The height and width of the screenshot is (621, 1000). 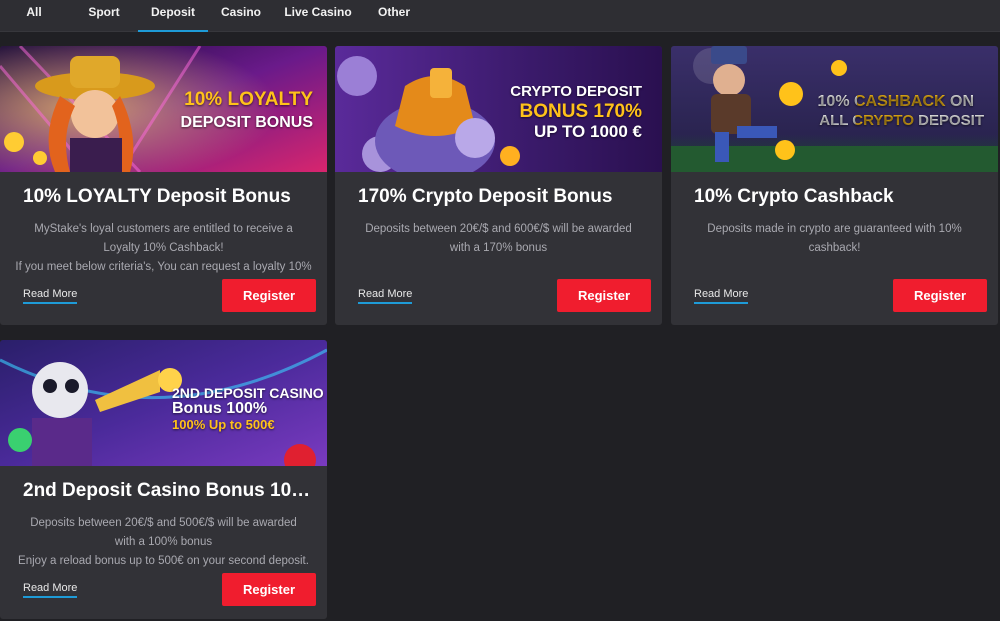 What do you see at coordinates (394, 16) in the screenshot?
I see `tab-other: Other` at bounding box center [394, 16].